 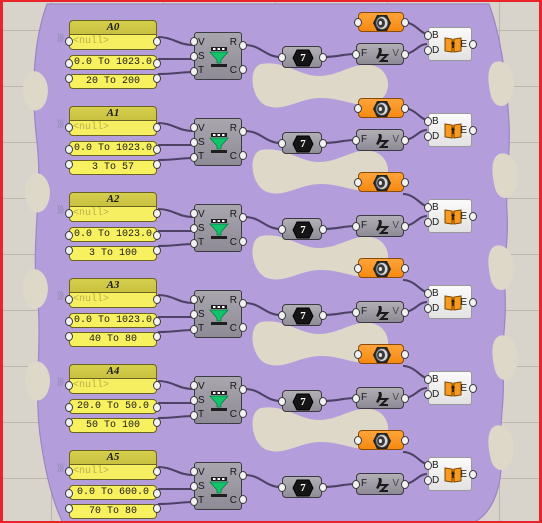 What do you see at coordinates (381, 22) in the screenshot?
I see `orange-disc-node-A0` at bounding box center [381, 22].